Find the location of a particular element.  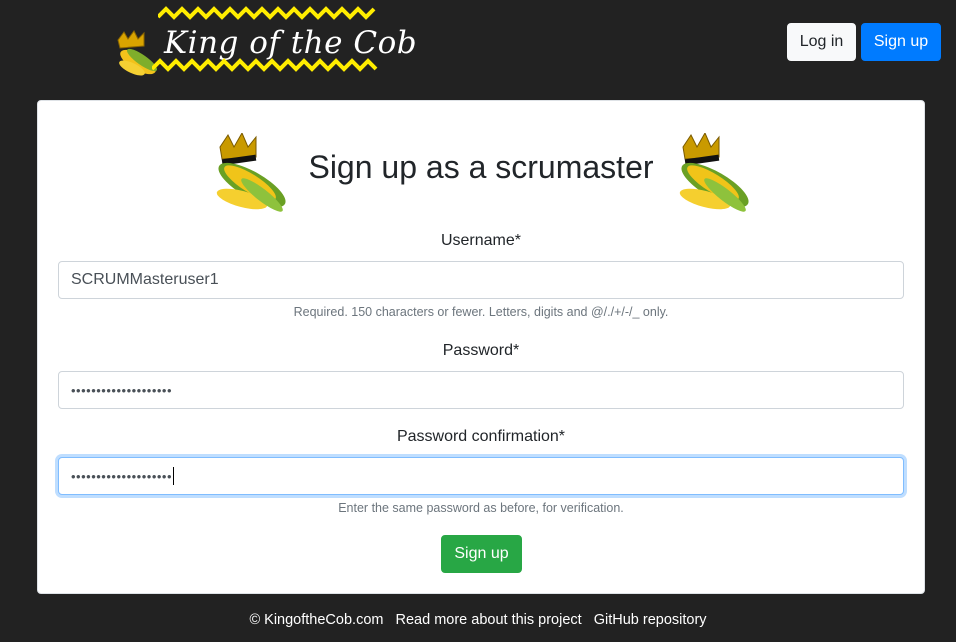

password-label: Password* is located at coordinates (481, 351).